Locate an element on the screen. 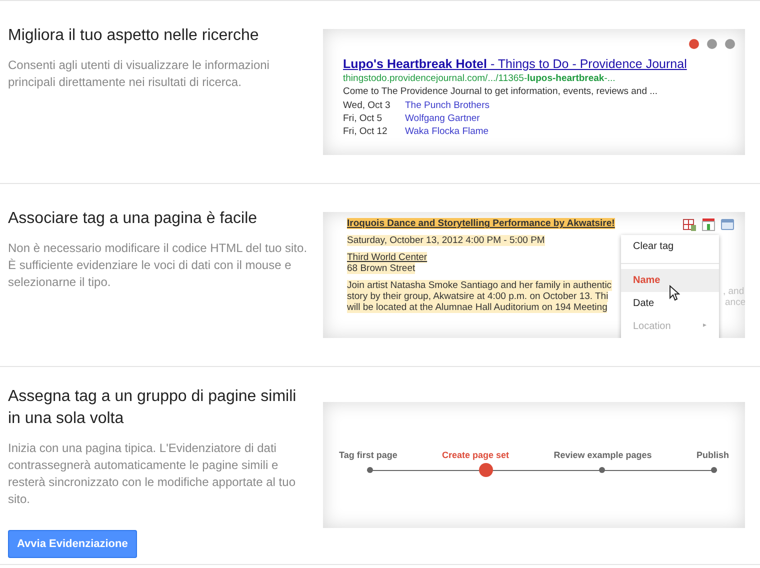 This screenshot has height=568, width=760. event-title: Iroquois Dance and Storytelling Performance by Akwatsire! is located at coordinates (481, 223).